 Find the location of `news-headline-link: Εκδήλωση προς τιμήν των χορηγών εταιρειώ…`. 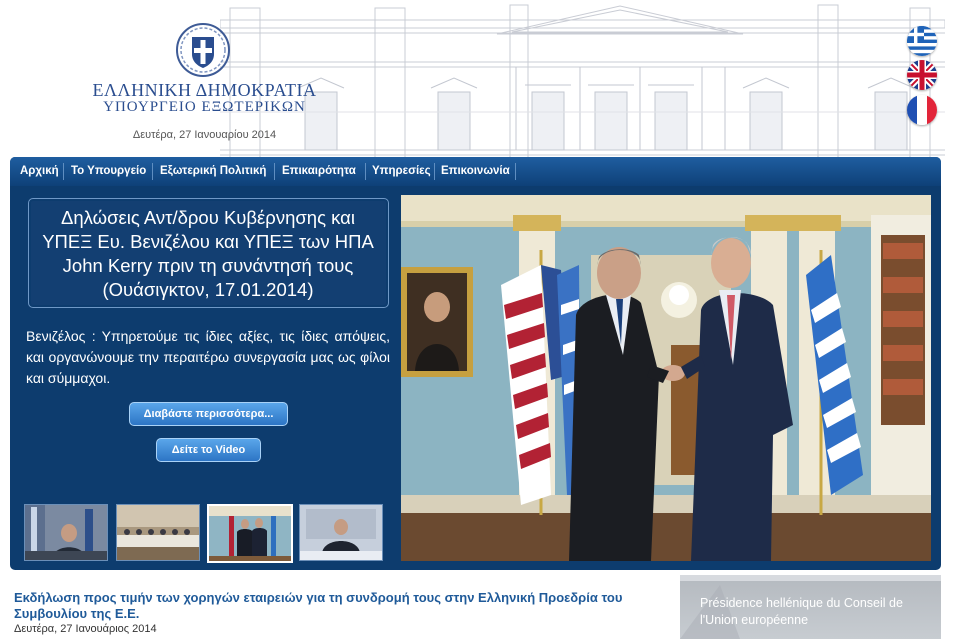

news-headline-link: Εκδήλωση προς τιμήν των χορηγών εταιρειώ… is located at coordinates (330, 606).